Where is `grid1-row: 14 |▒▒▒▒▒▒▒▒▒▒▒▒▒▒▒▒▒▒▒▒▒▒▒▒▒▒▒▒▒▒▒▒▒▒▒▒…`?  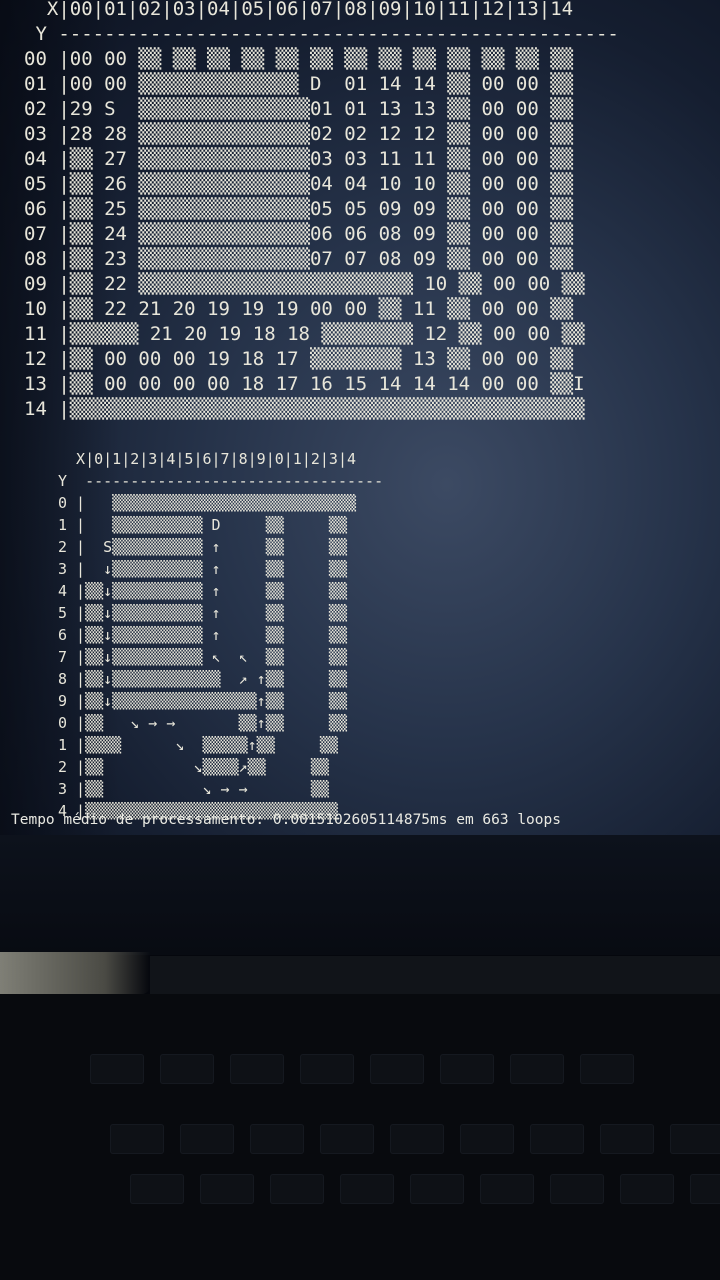
grid1-row: 14 |▒▒▒▒▒▒▒▒▒▒▒▒▒▒▒▒▒▒▒▒▒▒▒▒▒▒▒▒▒▒▒▒▒▒▒▒… is located at coordinates (304, 409).